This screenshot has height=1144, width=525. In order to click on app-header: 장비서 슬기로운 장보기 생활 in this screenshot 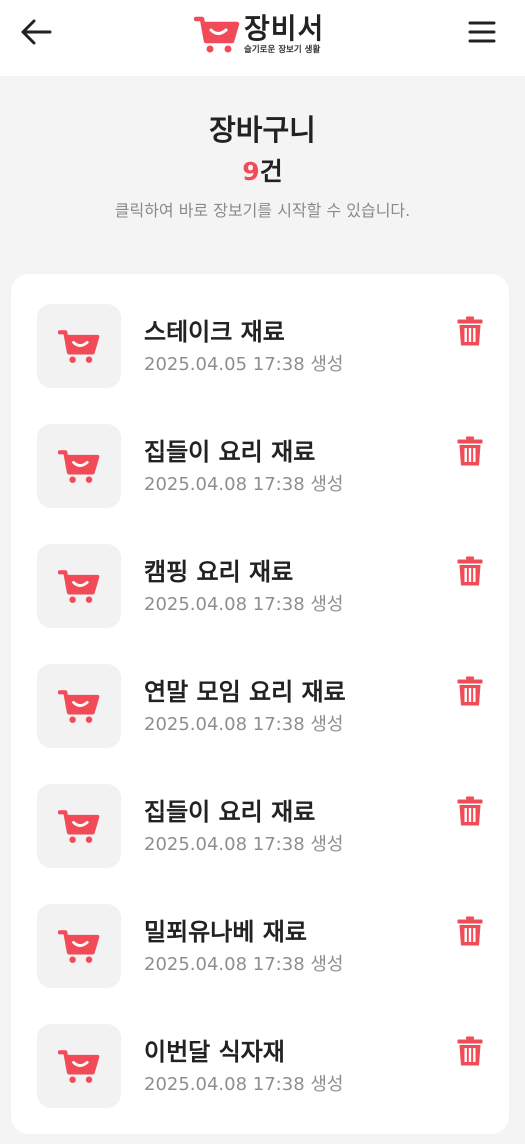, I will do `click(262, 38)`.